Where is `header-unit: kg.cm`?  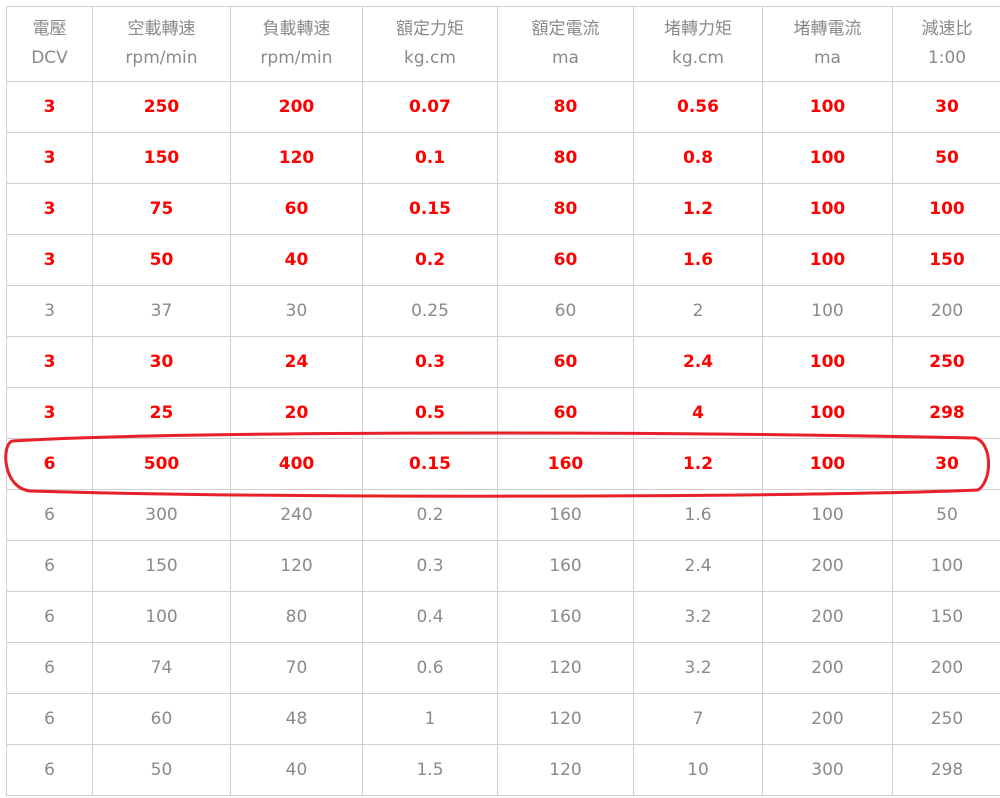
header-unit: kg.cm is located at coordinates (698, 58).